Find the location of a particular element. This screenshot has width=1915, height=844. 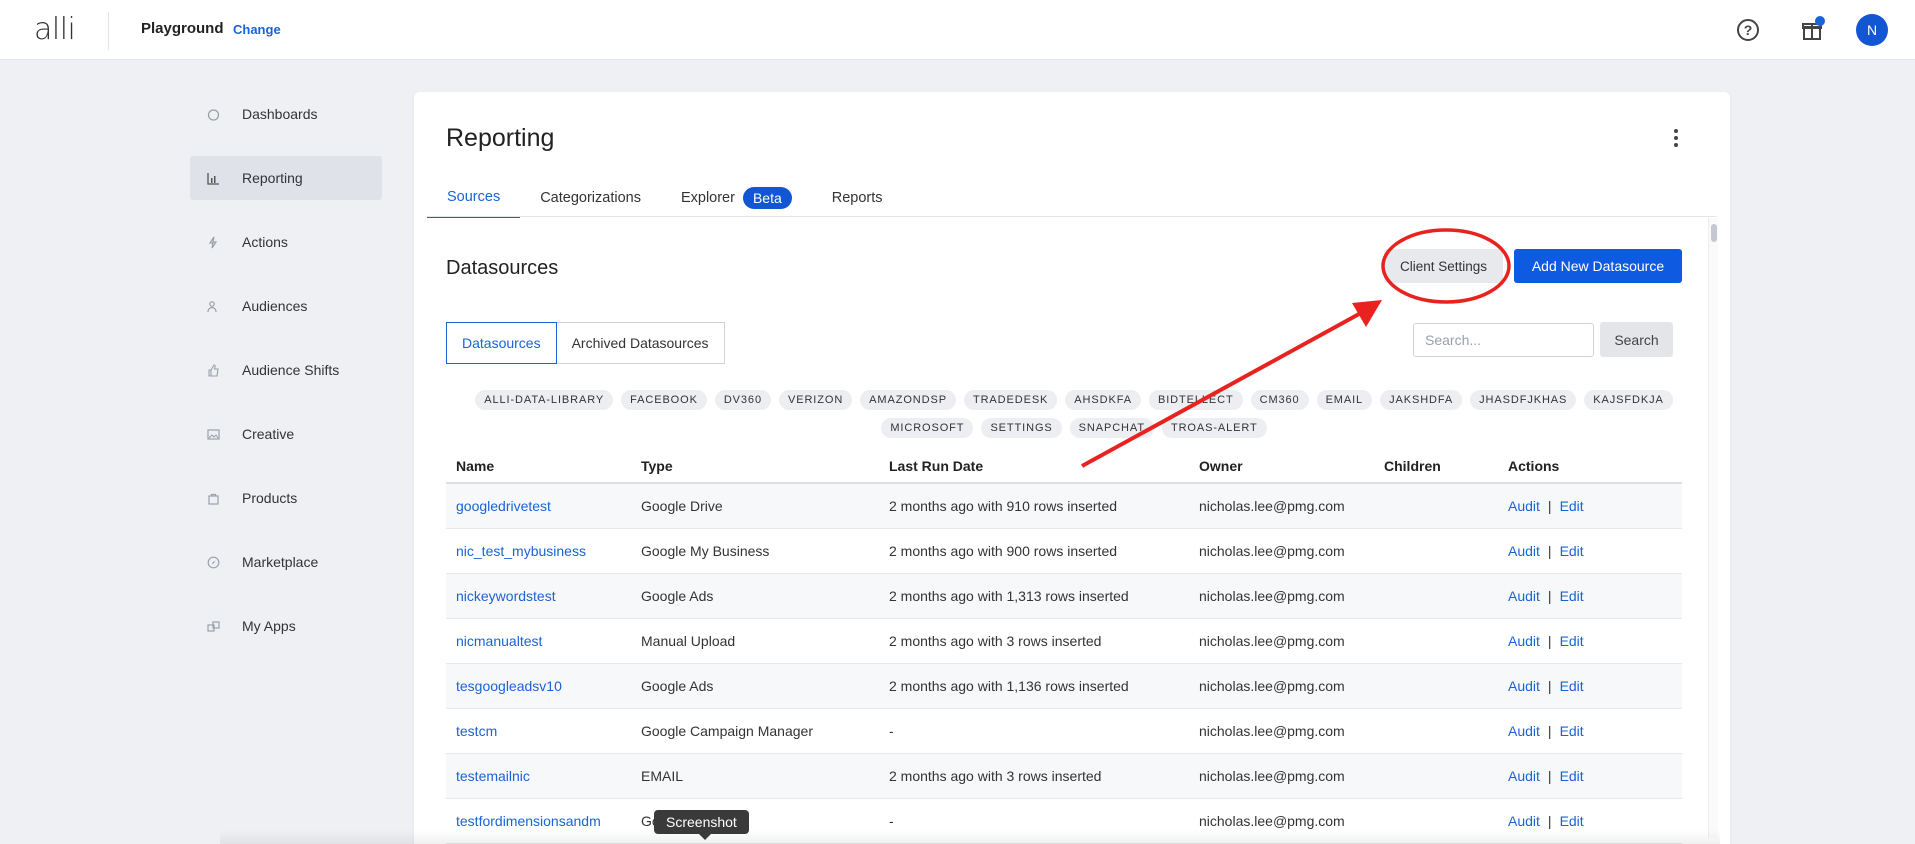

tag-chip: VERIZON is located at coordinates (815, 400).